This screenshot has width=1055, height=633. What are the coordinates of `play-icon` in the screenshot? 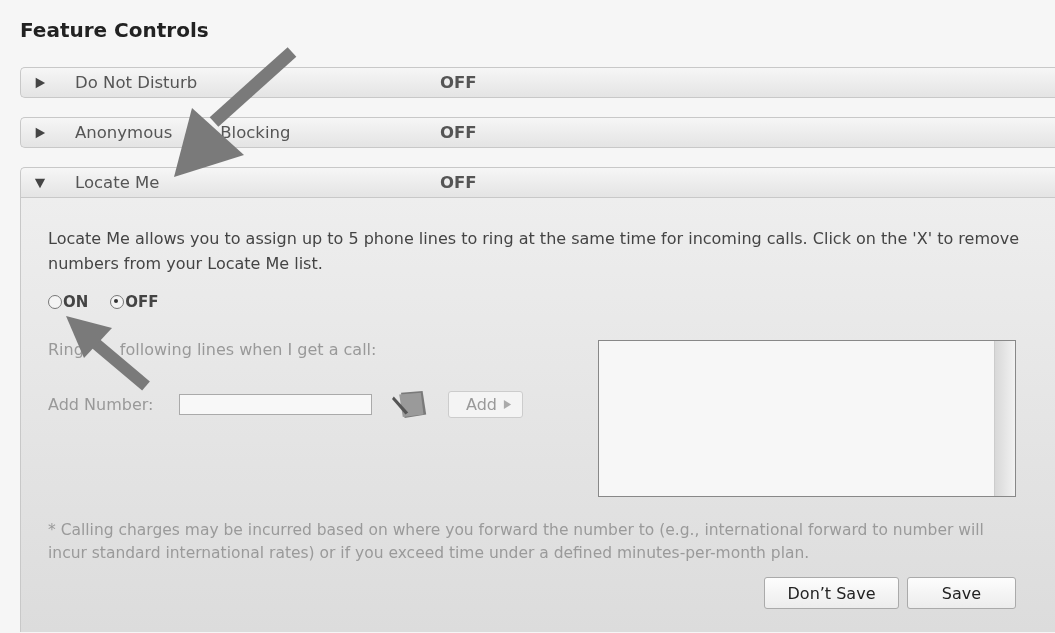 It's located at (507, 404).